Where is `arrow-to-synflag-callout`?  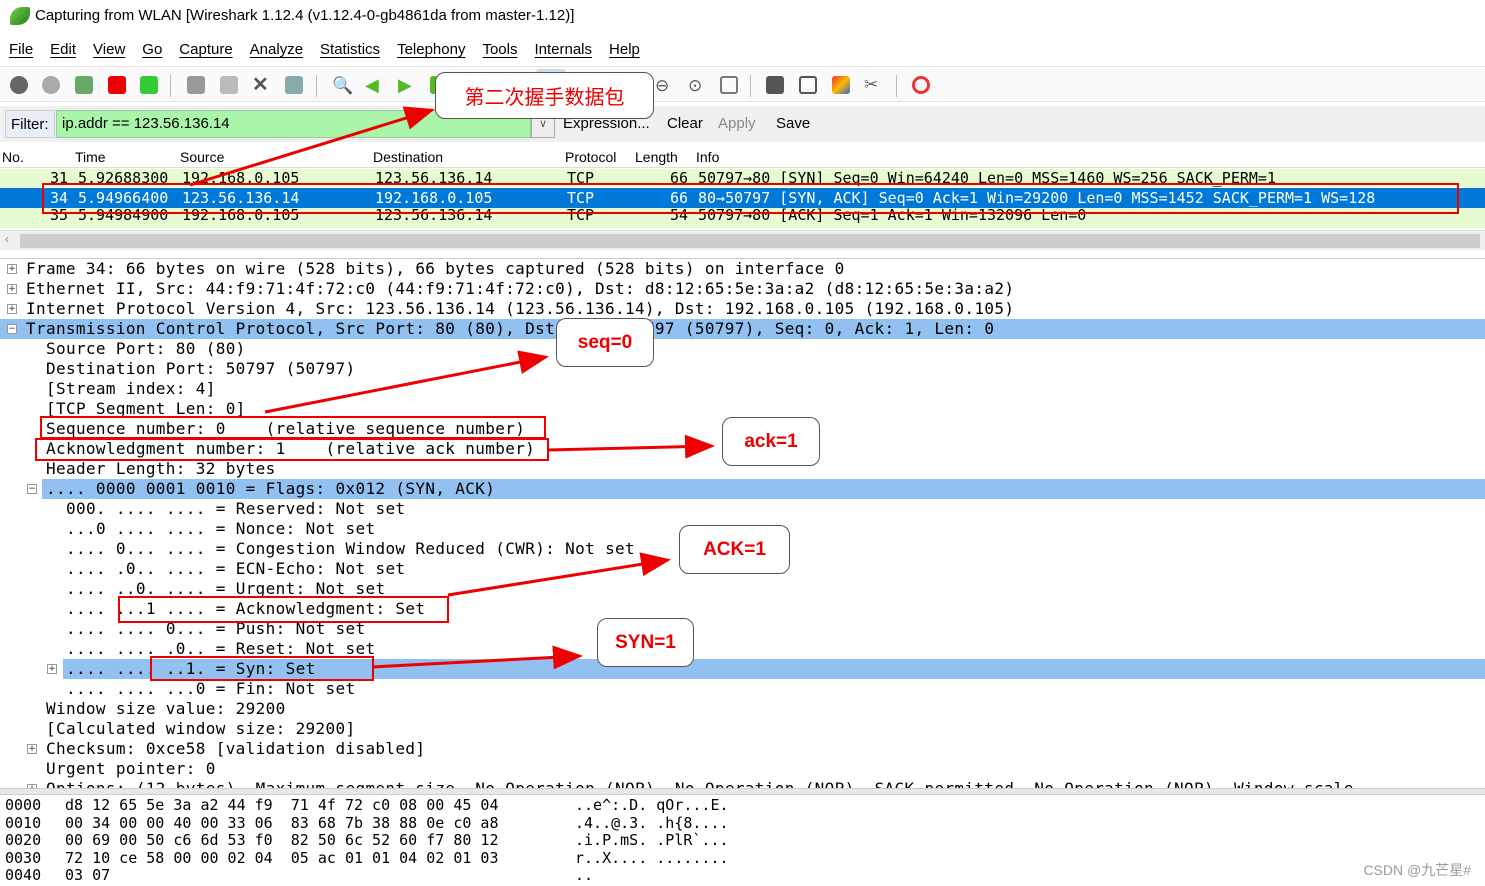 arrow-to-synflag-callout is located at coordinates (477, 657).